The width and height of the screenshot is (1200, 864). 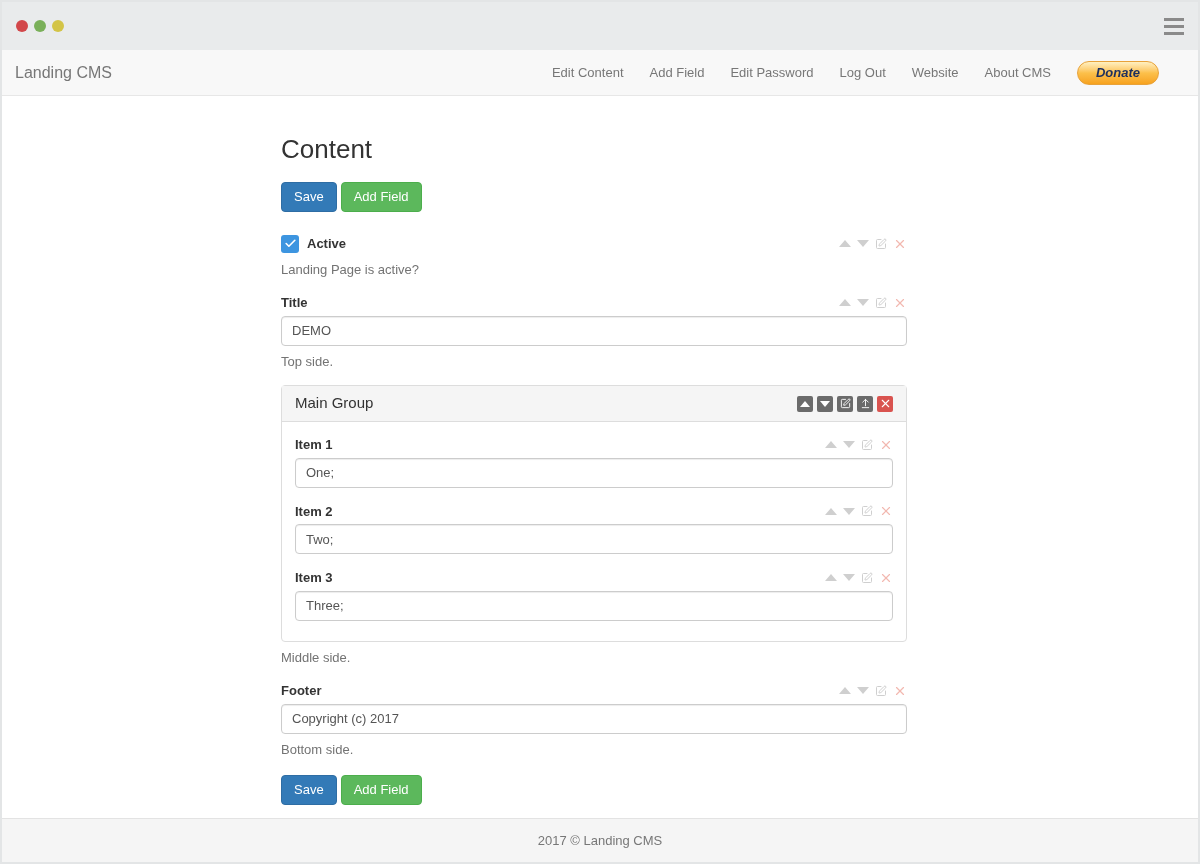 I want to click on edit-icon, so click(x=845, y=403).